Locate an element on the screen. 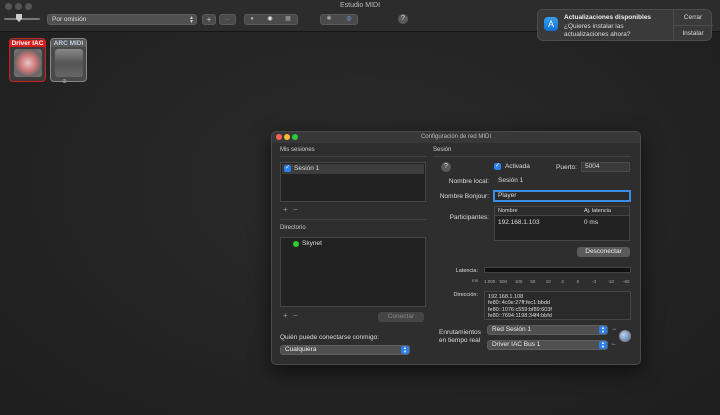  arrow-right-icon: → is located at coordinates (614, 329).